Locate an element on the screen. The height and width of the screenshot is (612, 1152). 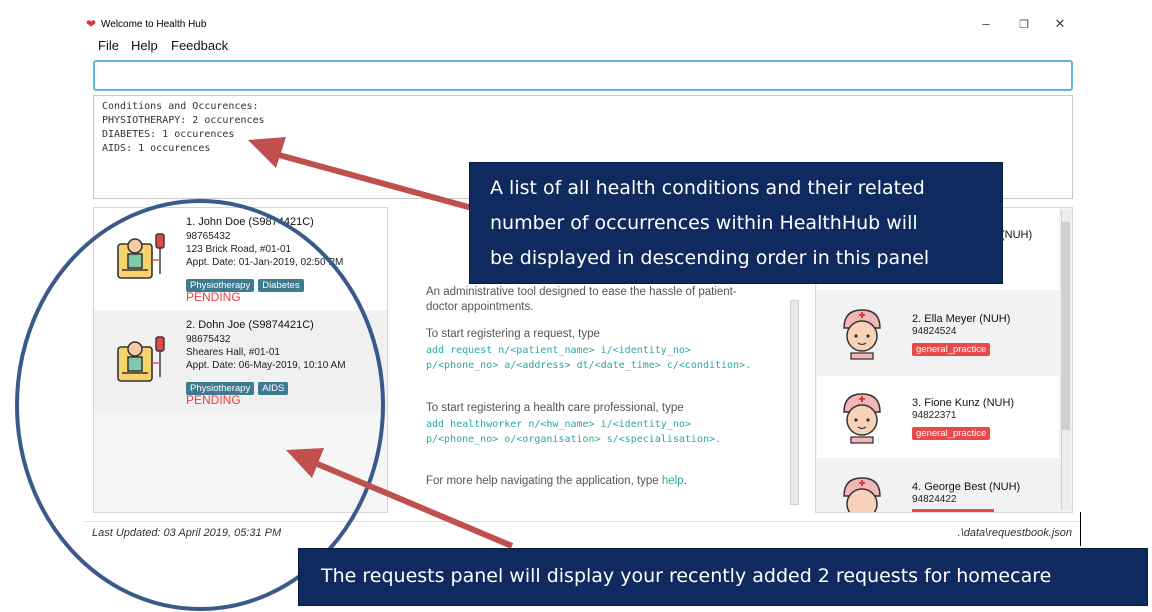
request-address: 123 Brick Road, #01-01 is located at coordinates (239, 249).